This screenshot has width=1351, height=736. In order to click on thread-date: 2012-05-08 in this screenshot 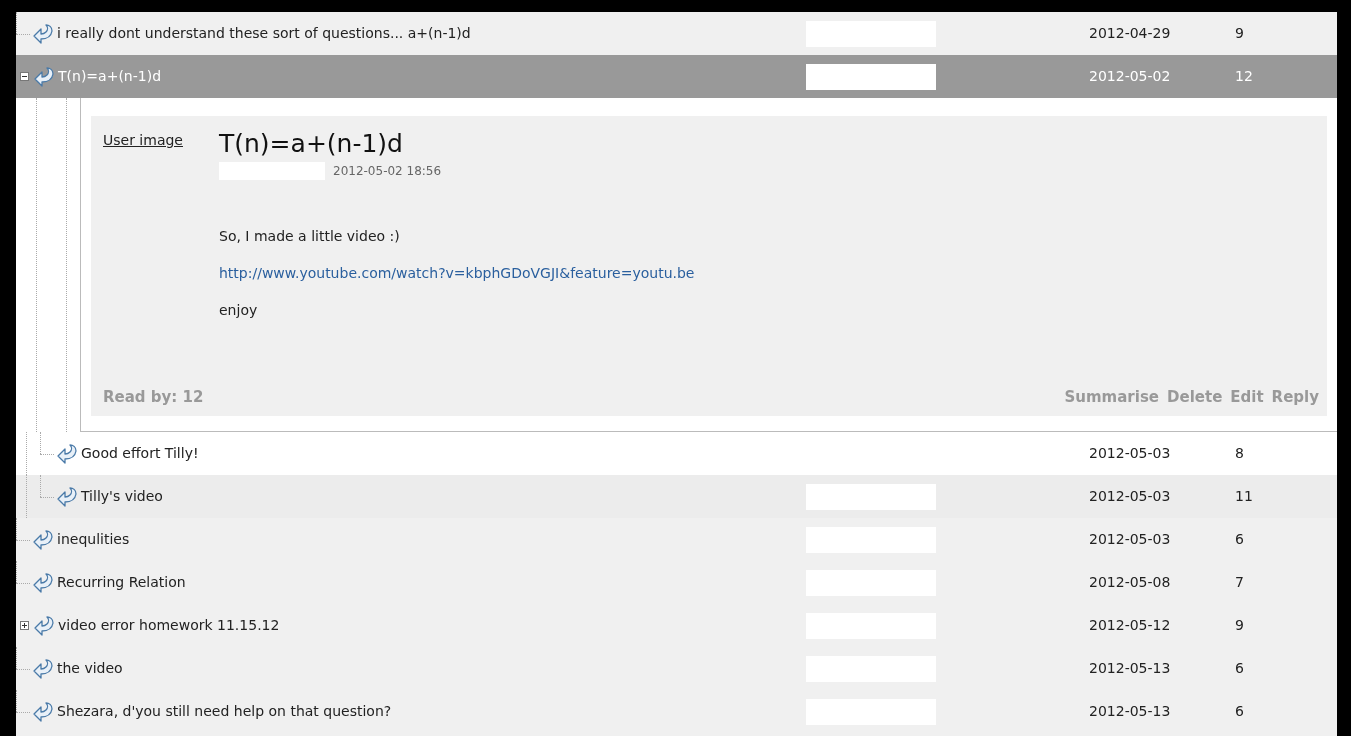, I will do `click(1130, 582)`.